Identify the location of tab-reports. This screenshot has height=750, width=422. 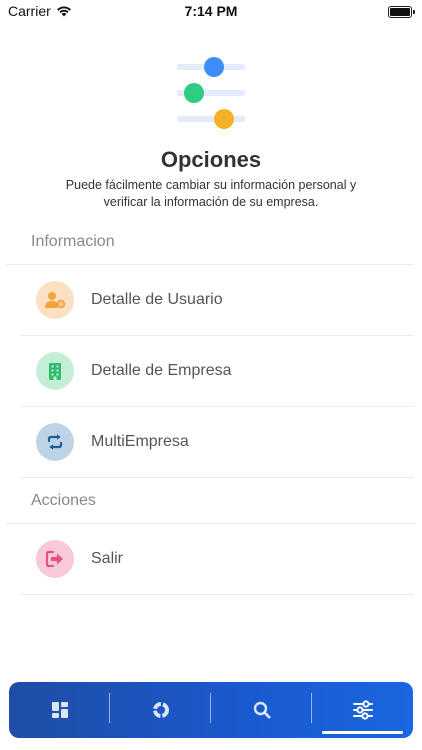
(160, 710).